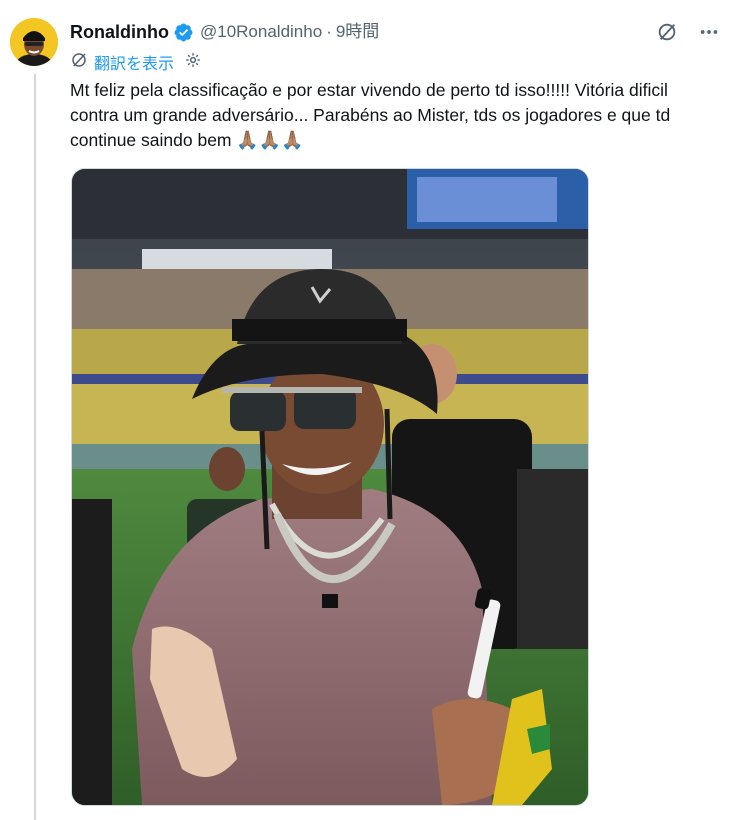 This screenshot has height=820, width=731. What do you see at coordinates (34, 42) in the screenshot?
I see `avatar` at bounding box center [34, 42].